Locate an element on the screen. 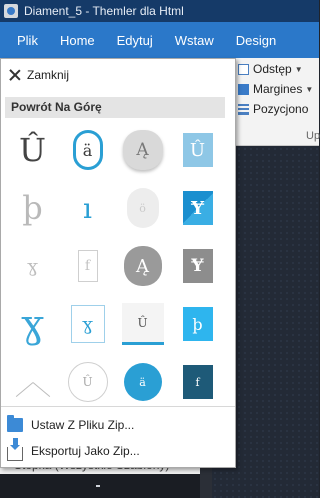  menu-bar: Plik Home Edytuj Wstaw Design is located at coordinates (159, 40).